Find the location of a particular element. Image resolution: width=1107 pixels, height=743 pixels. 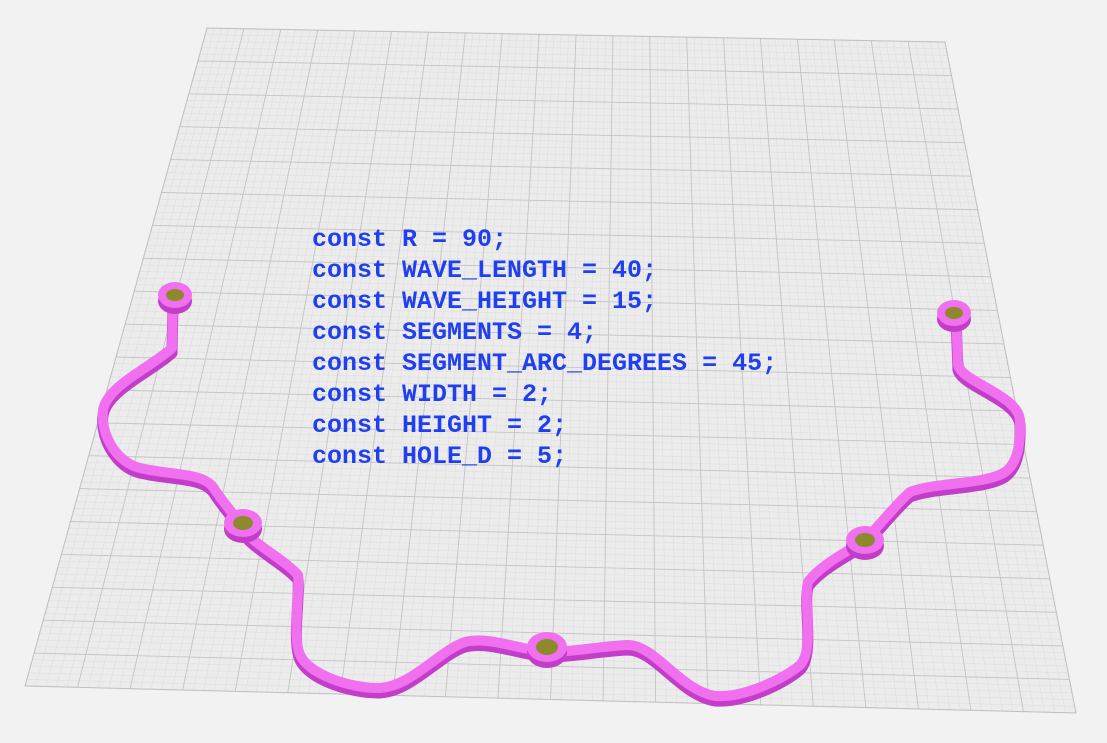

code-line: const R = 90; is located at coordinates (410, 239).